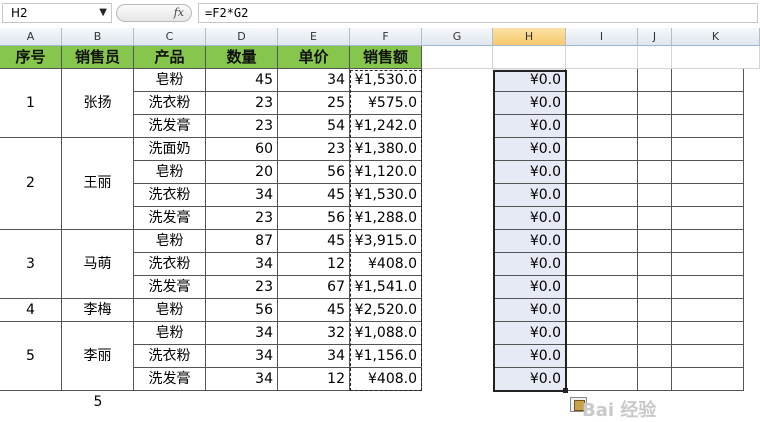 This screenshot has width=760, height=422. Describe the element at coordinates (154, 13) in the screenshot. I see `insert-function-button: fx` at that location.